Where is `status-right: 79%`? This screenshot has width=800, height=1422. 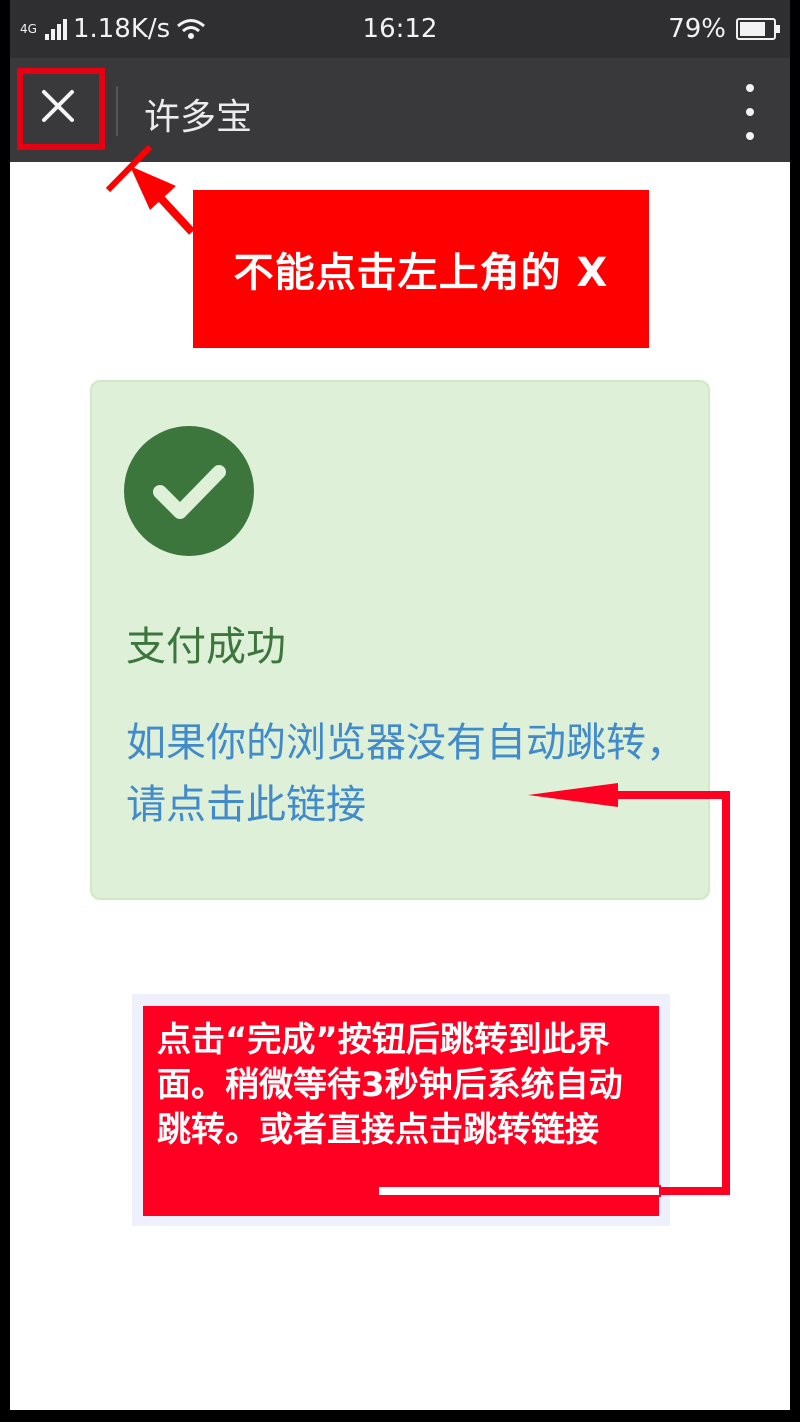
status-right: 79% is located at coordinates (724, 29).